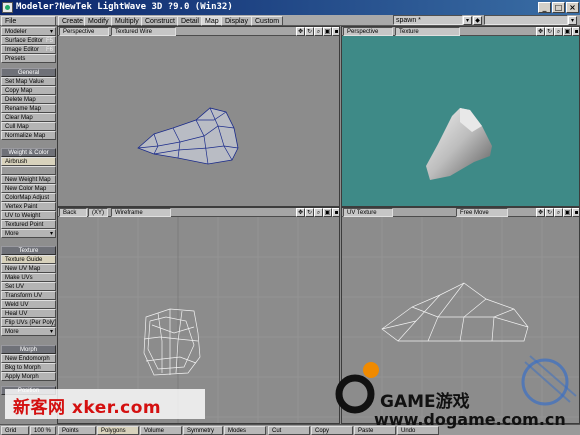 The height and width of the screenshot is (435, 580). What do you see at coordinates (124, 7) in the screenshot?
I see `window-title: Modeler?NewTek LightWave 3D ?9.0 (Win32)` at bounding box center [124, 7].